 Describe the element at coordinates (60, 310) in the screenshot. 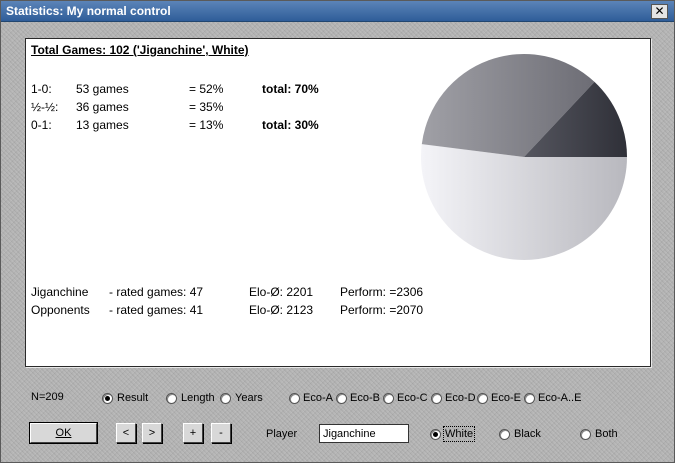

I see `player-name: Opponents` at that location.